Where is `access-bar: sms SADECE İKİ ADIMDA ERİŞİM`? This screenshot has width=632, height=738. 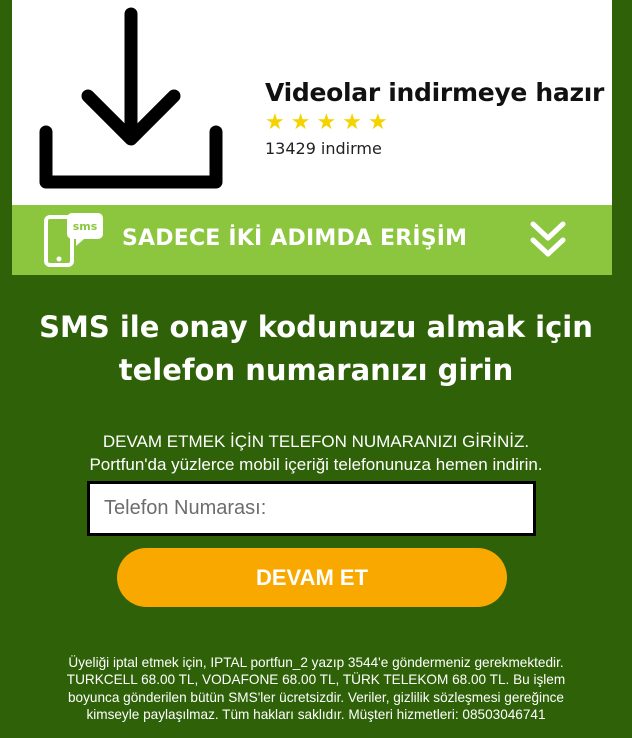 access-bar: sms SADECE İKİ ADIMDA ERİŞİM is located at coordinates (312, 240).